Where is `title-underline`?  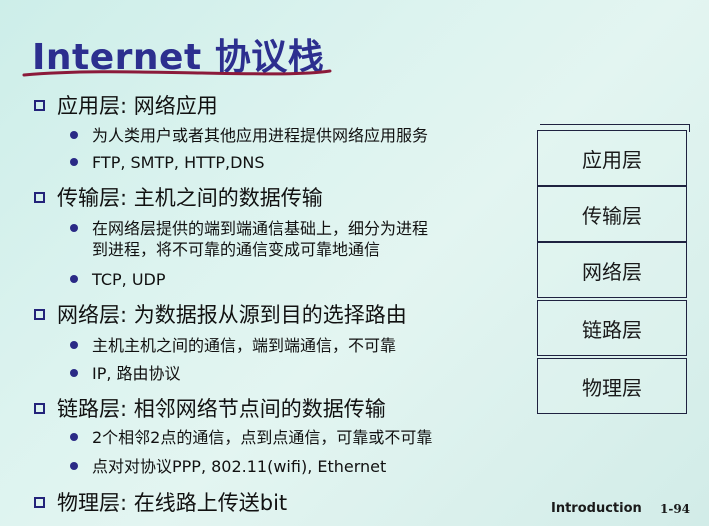
title-underline is located at coordinates (177, 73).